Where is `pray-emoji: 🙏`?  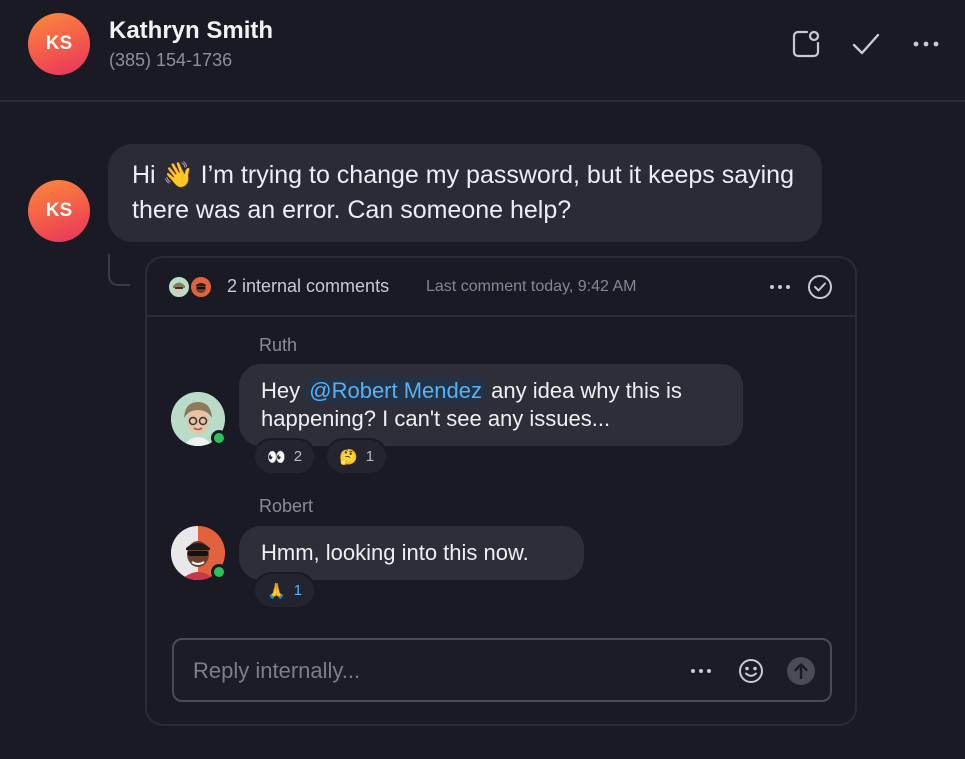
pray-emoji: 🙏 is located at coordinates (276, 591).